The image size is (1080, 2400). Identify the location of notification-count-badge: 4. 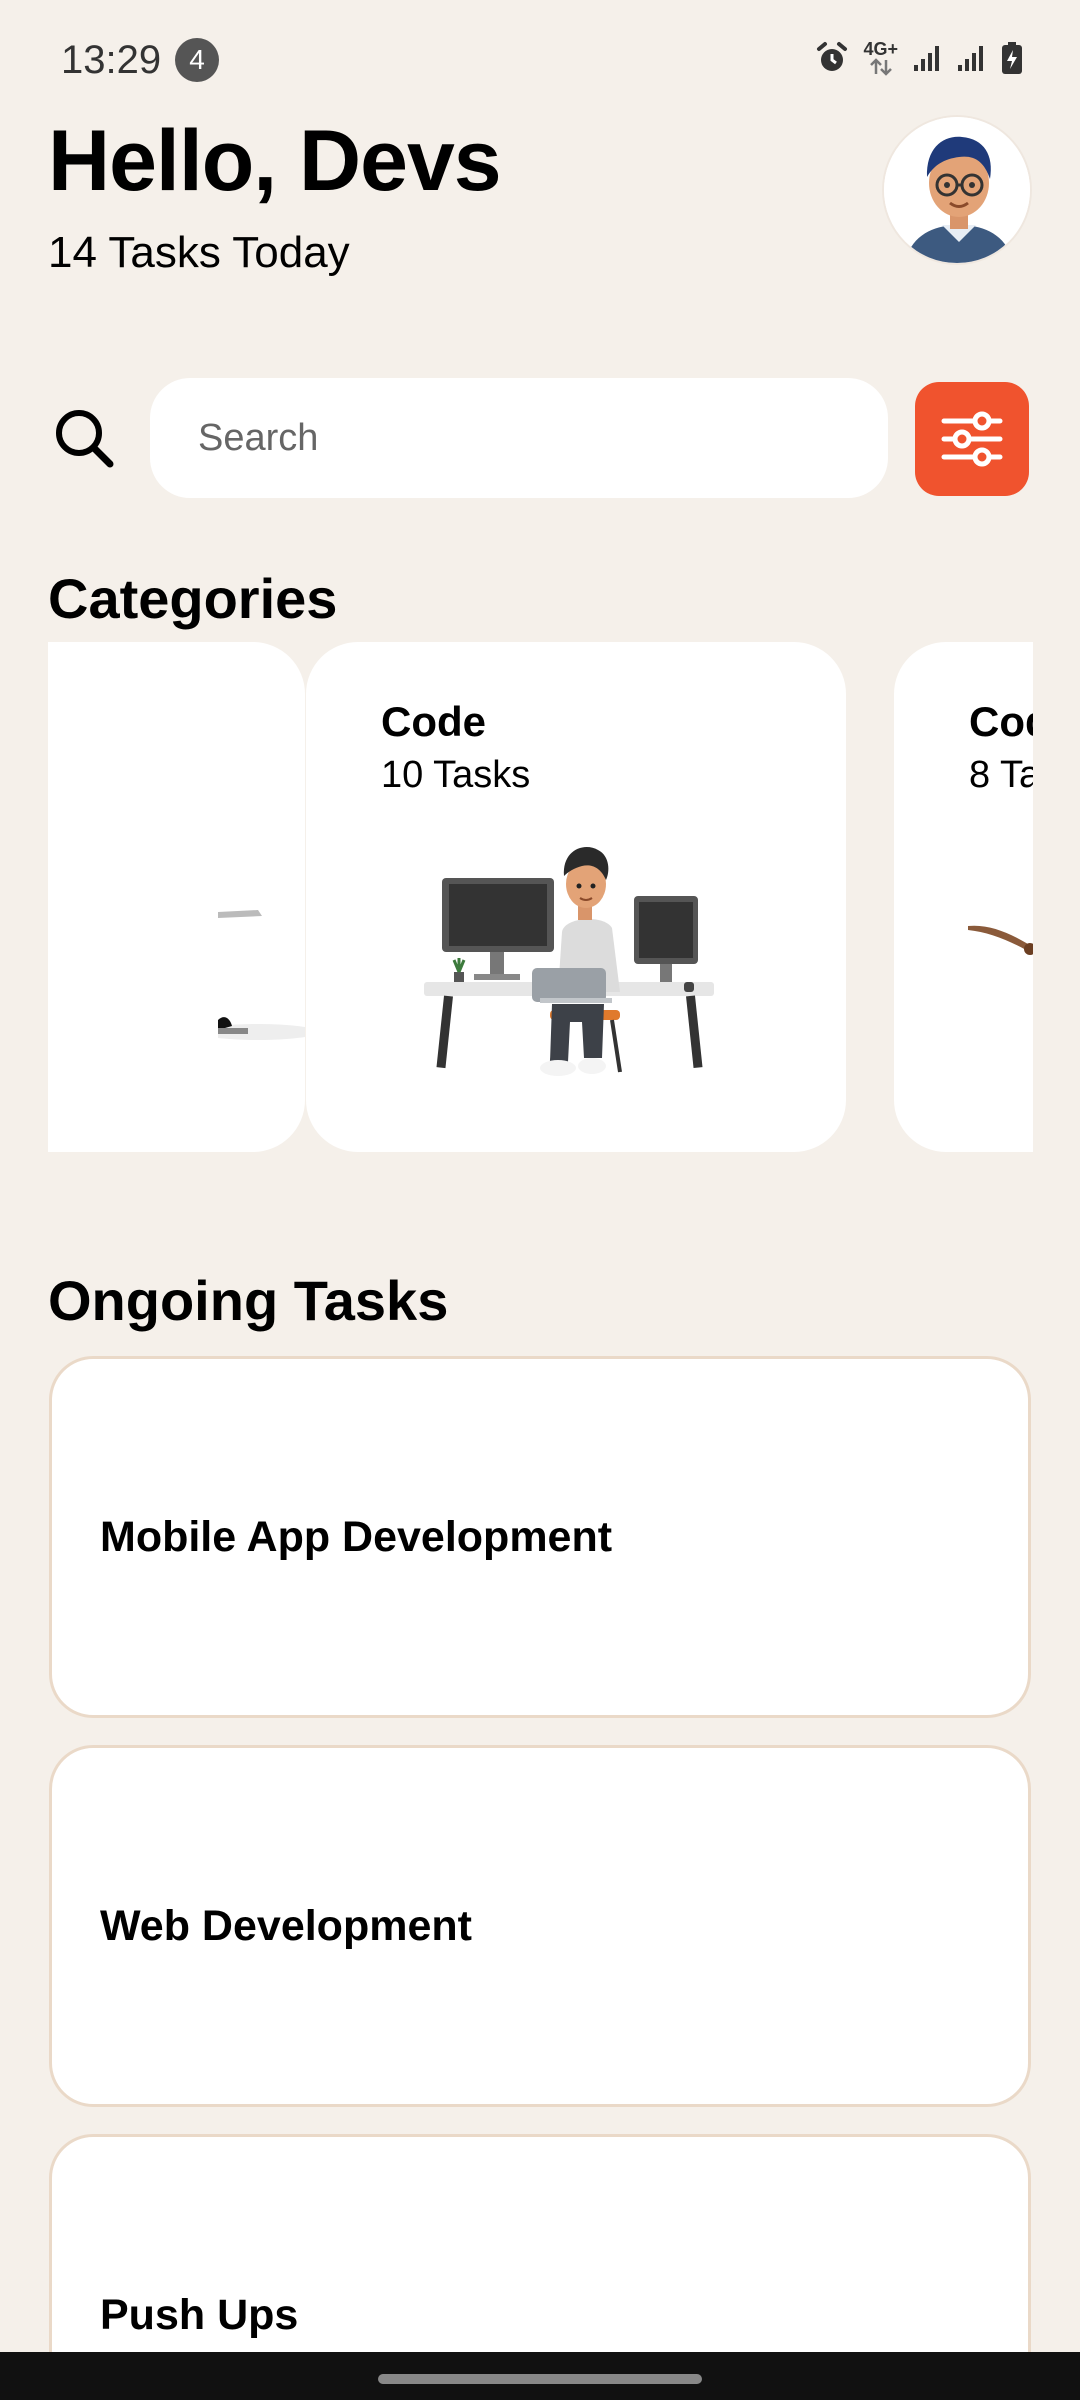
(197, 60).